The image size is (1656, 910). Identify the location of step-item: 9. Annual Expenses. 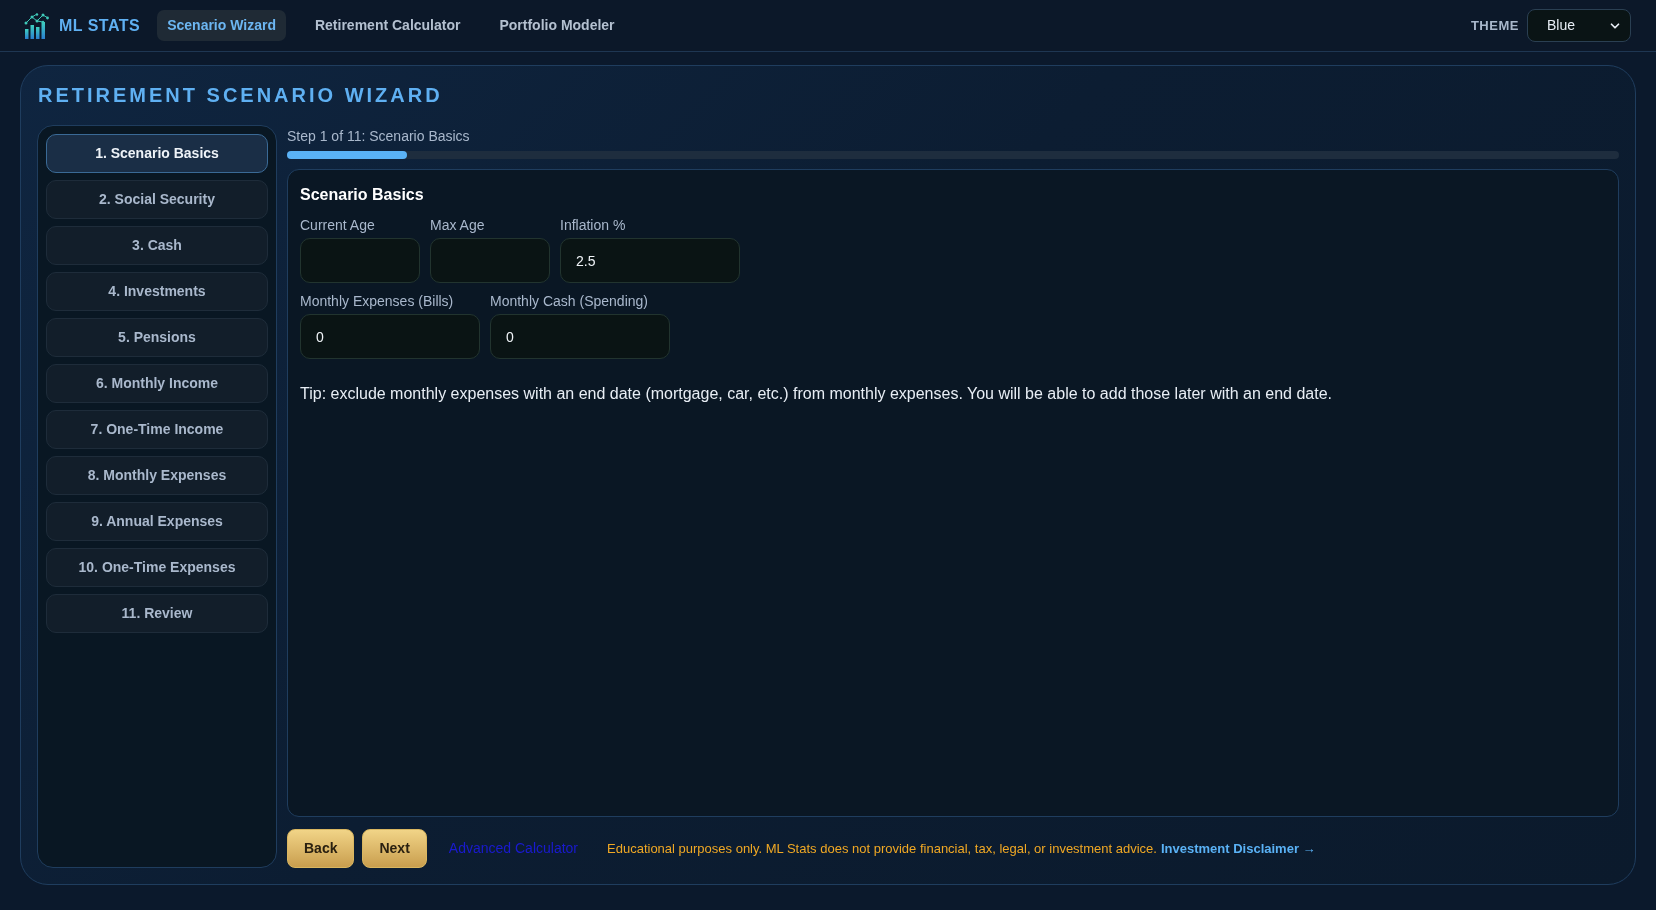
(157, 521).